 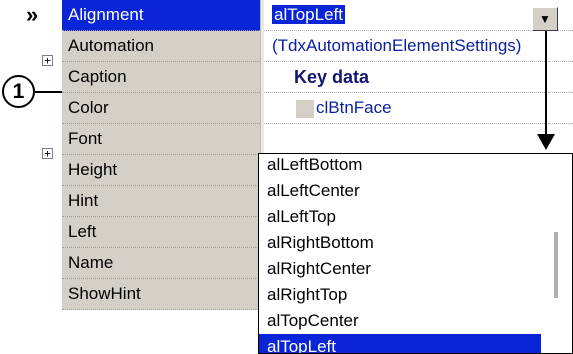 I want to click on dropdown-option: alRightCenter, so click(x=400, y=269).